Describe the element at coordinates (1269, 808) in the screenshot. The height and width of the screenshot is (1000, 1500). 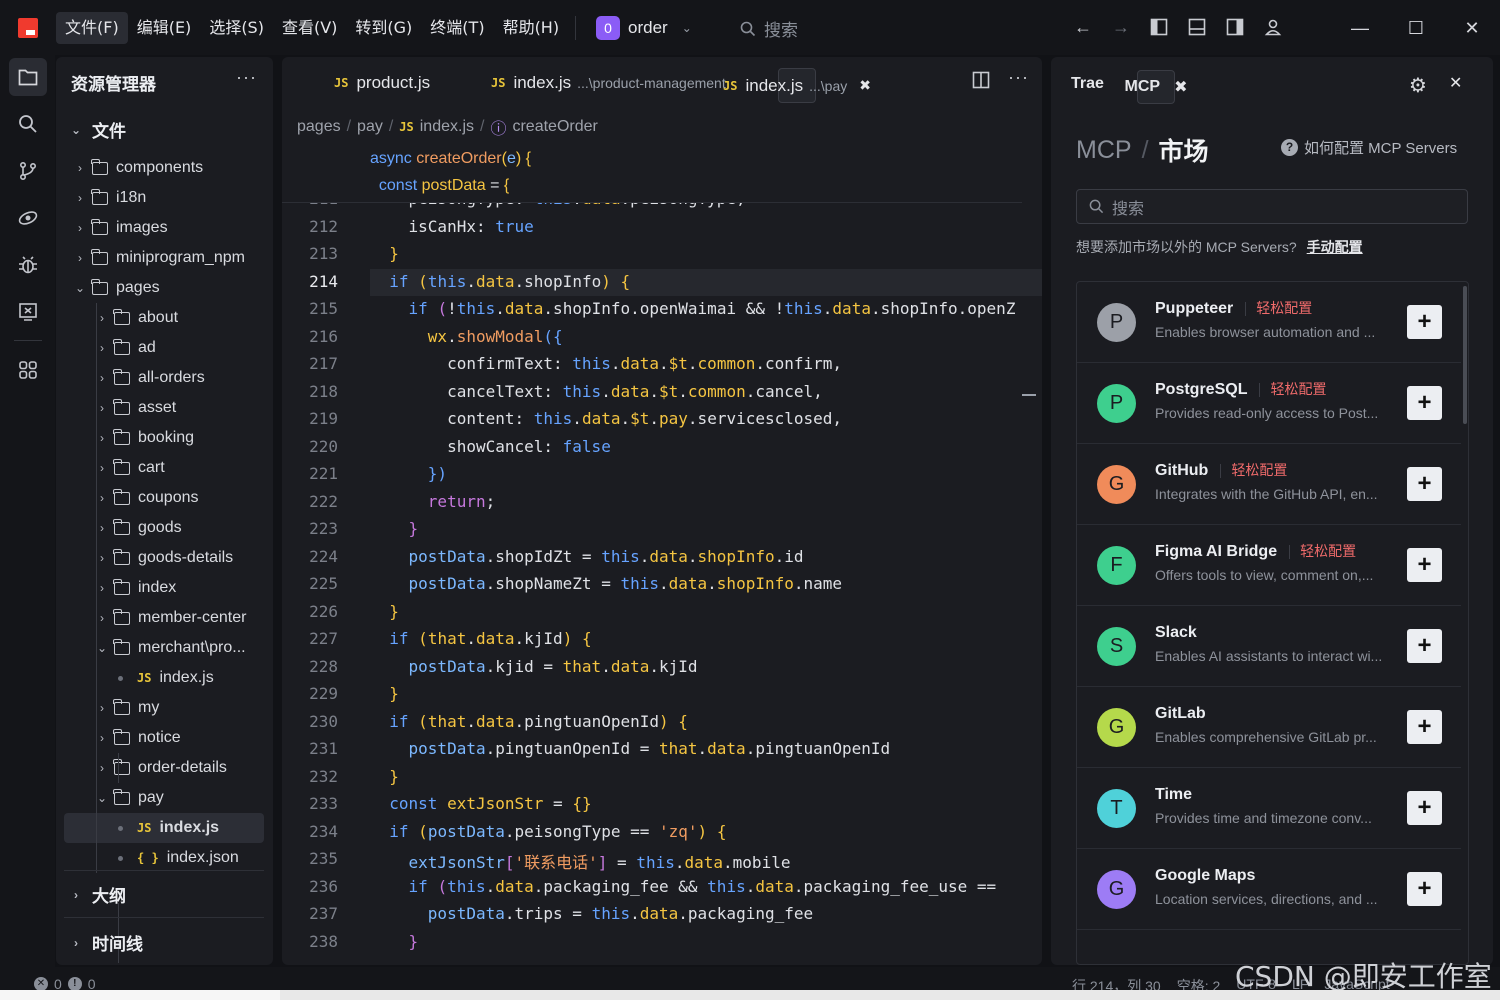
I see `mcp-server-item: T Time Provides time and timezone conv... +` at that location.